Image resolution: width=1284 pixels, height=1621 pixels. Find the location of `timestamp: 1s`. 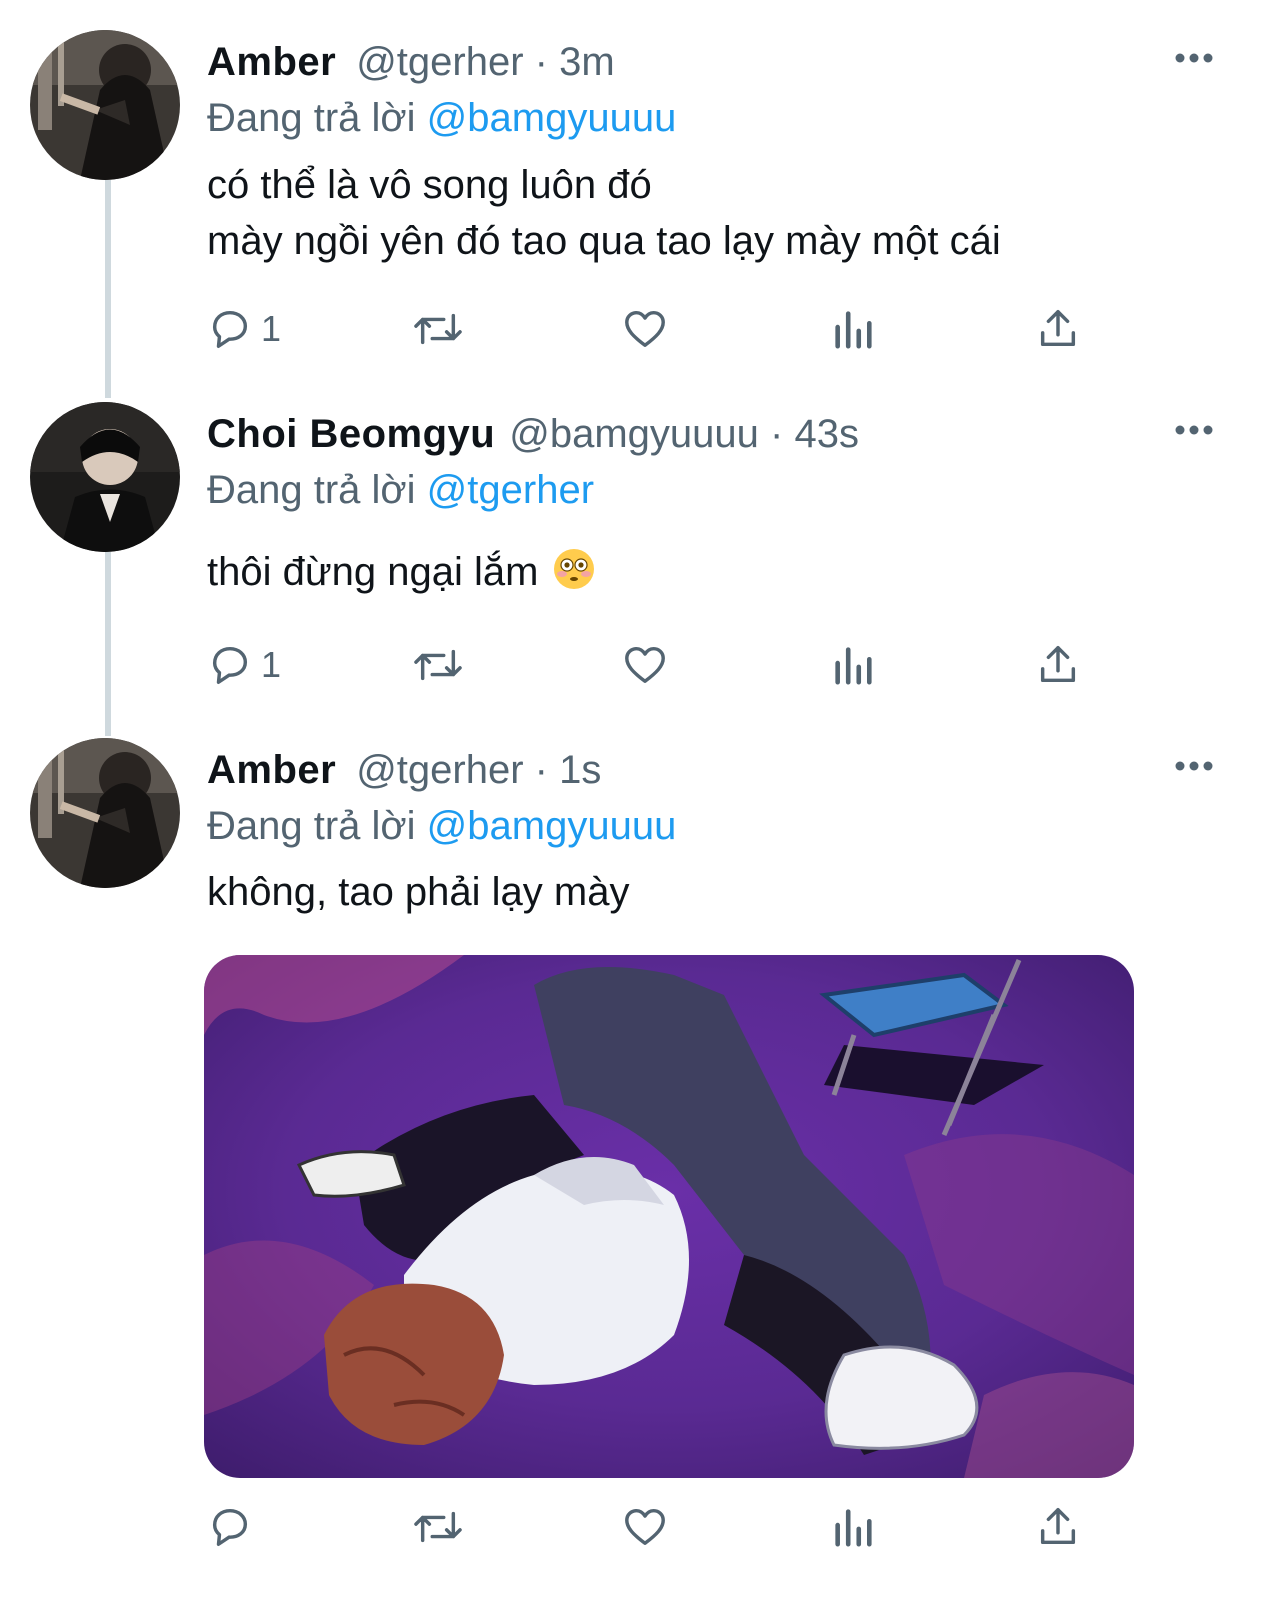

timestamp: 1s is located at coordinates (580, 770).